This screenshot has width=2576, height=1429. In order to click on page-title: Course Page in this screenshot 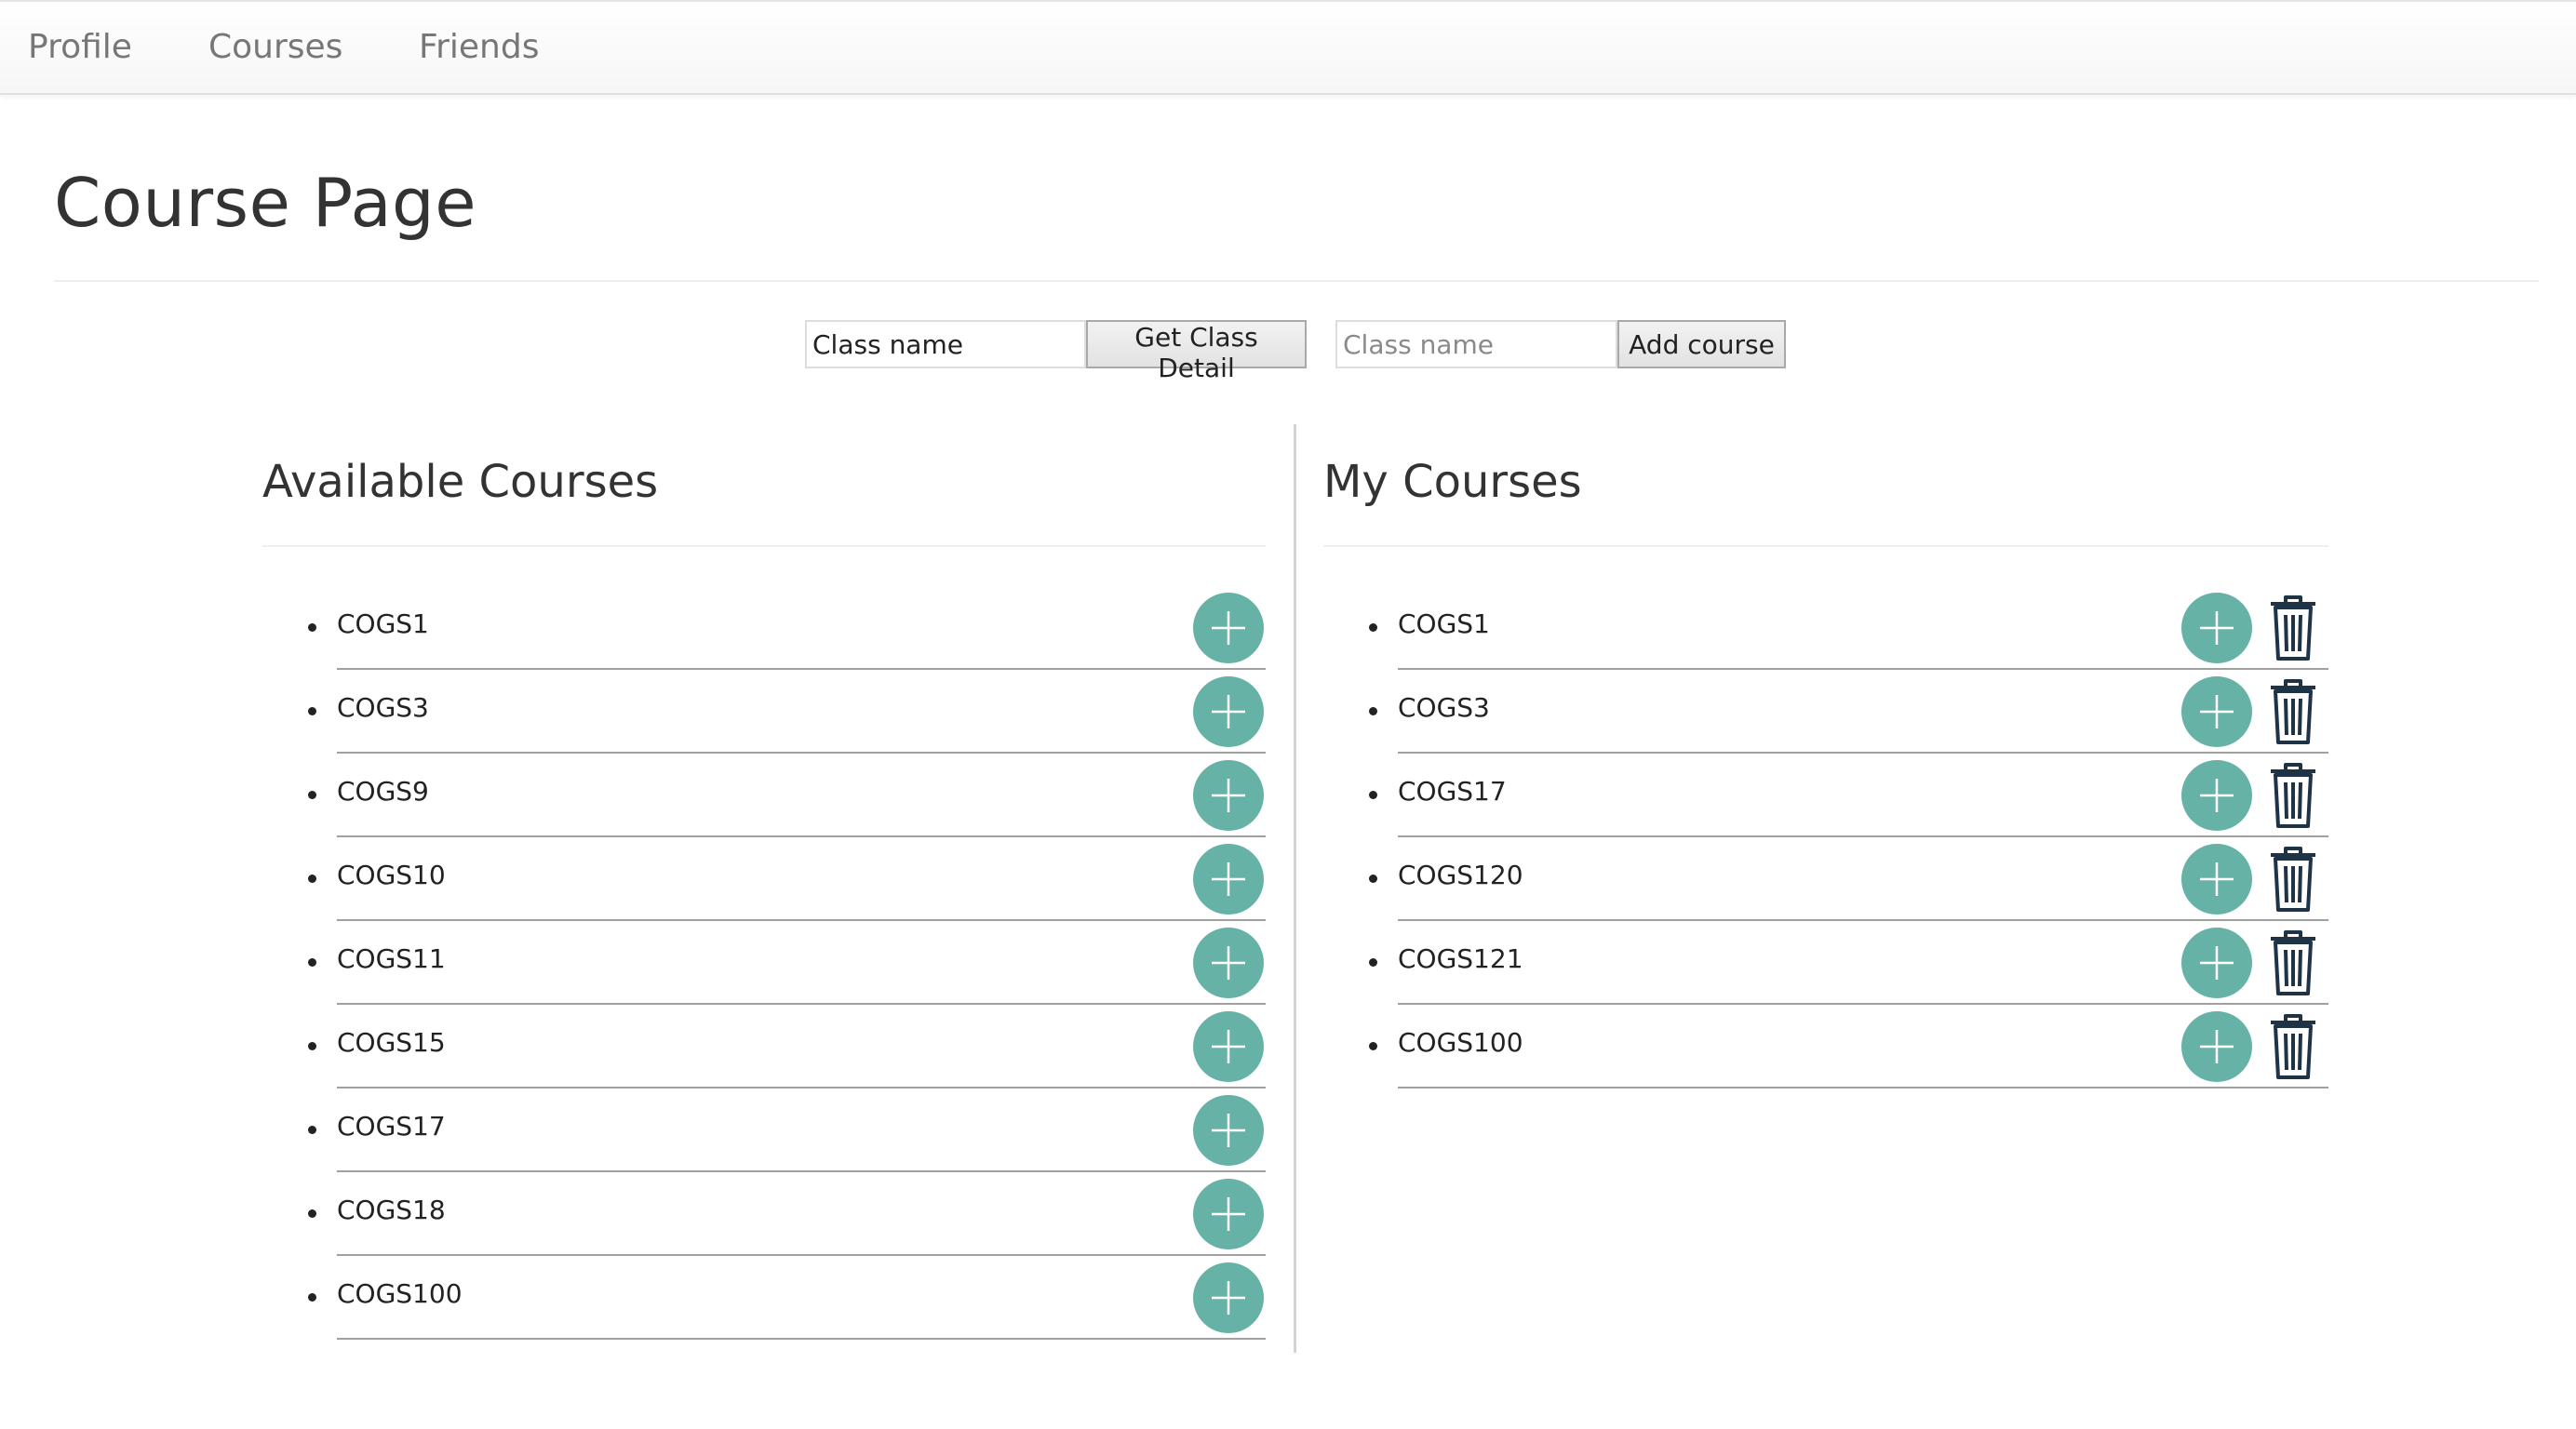, I will do `click(265, 203)`.